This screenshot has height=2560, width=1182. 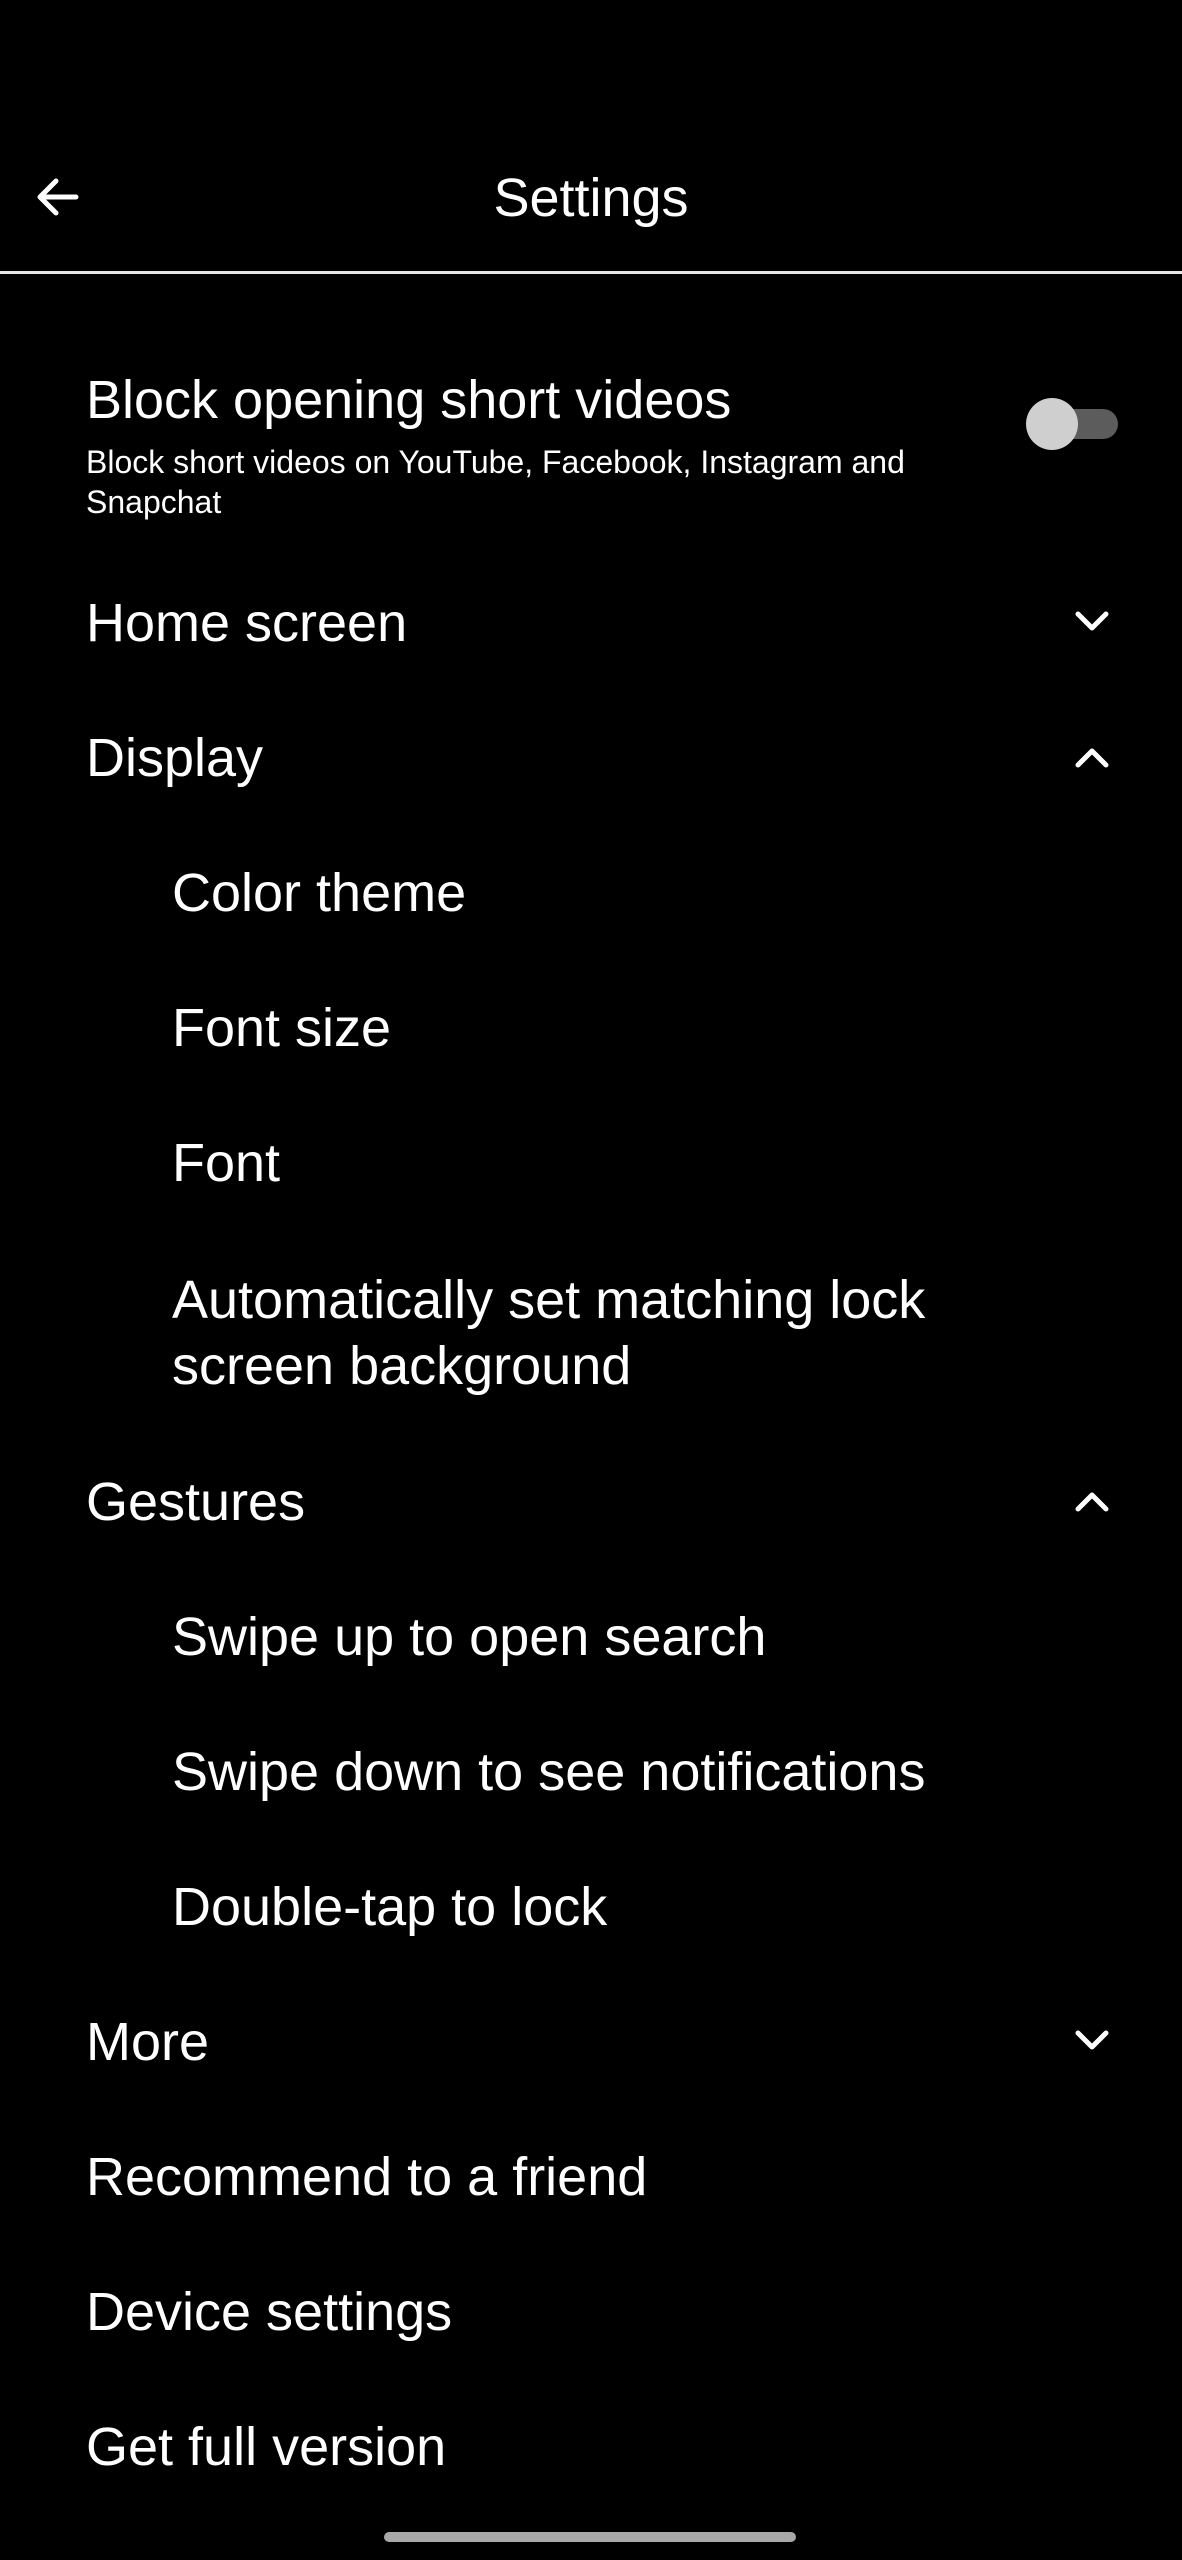 What do you see at coordinates (319, 893) in the screenshot?
I see `setting-color-theme-label: Color theme` at bounding box center [319, 893].